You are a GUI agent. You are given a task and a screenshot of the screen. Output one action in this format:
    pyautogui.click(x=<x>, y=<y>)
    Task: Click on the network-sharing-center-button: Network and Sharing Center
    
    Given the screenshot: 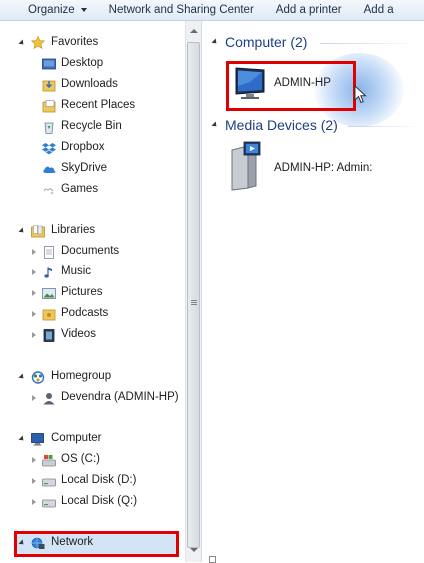 What is the action you would take?
    pyautogui.click(x=181, y=10)
    